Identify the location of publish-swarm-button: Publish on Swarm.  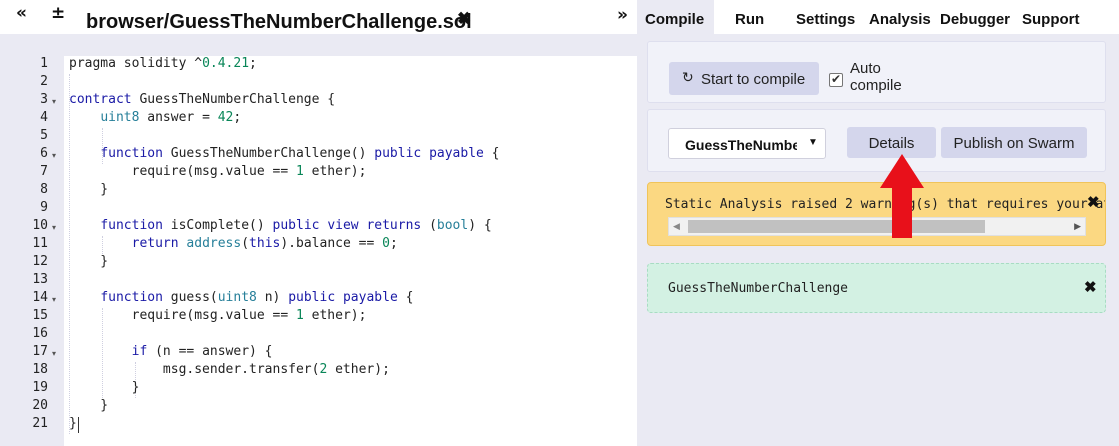
(1014, 142).